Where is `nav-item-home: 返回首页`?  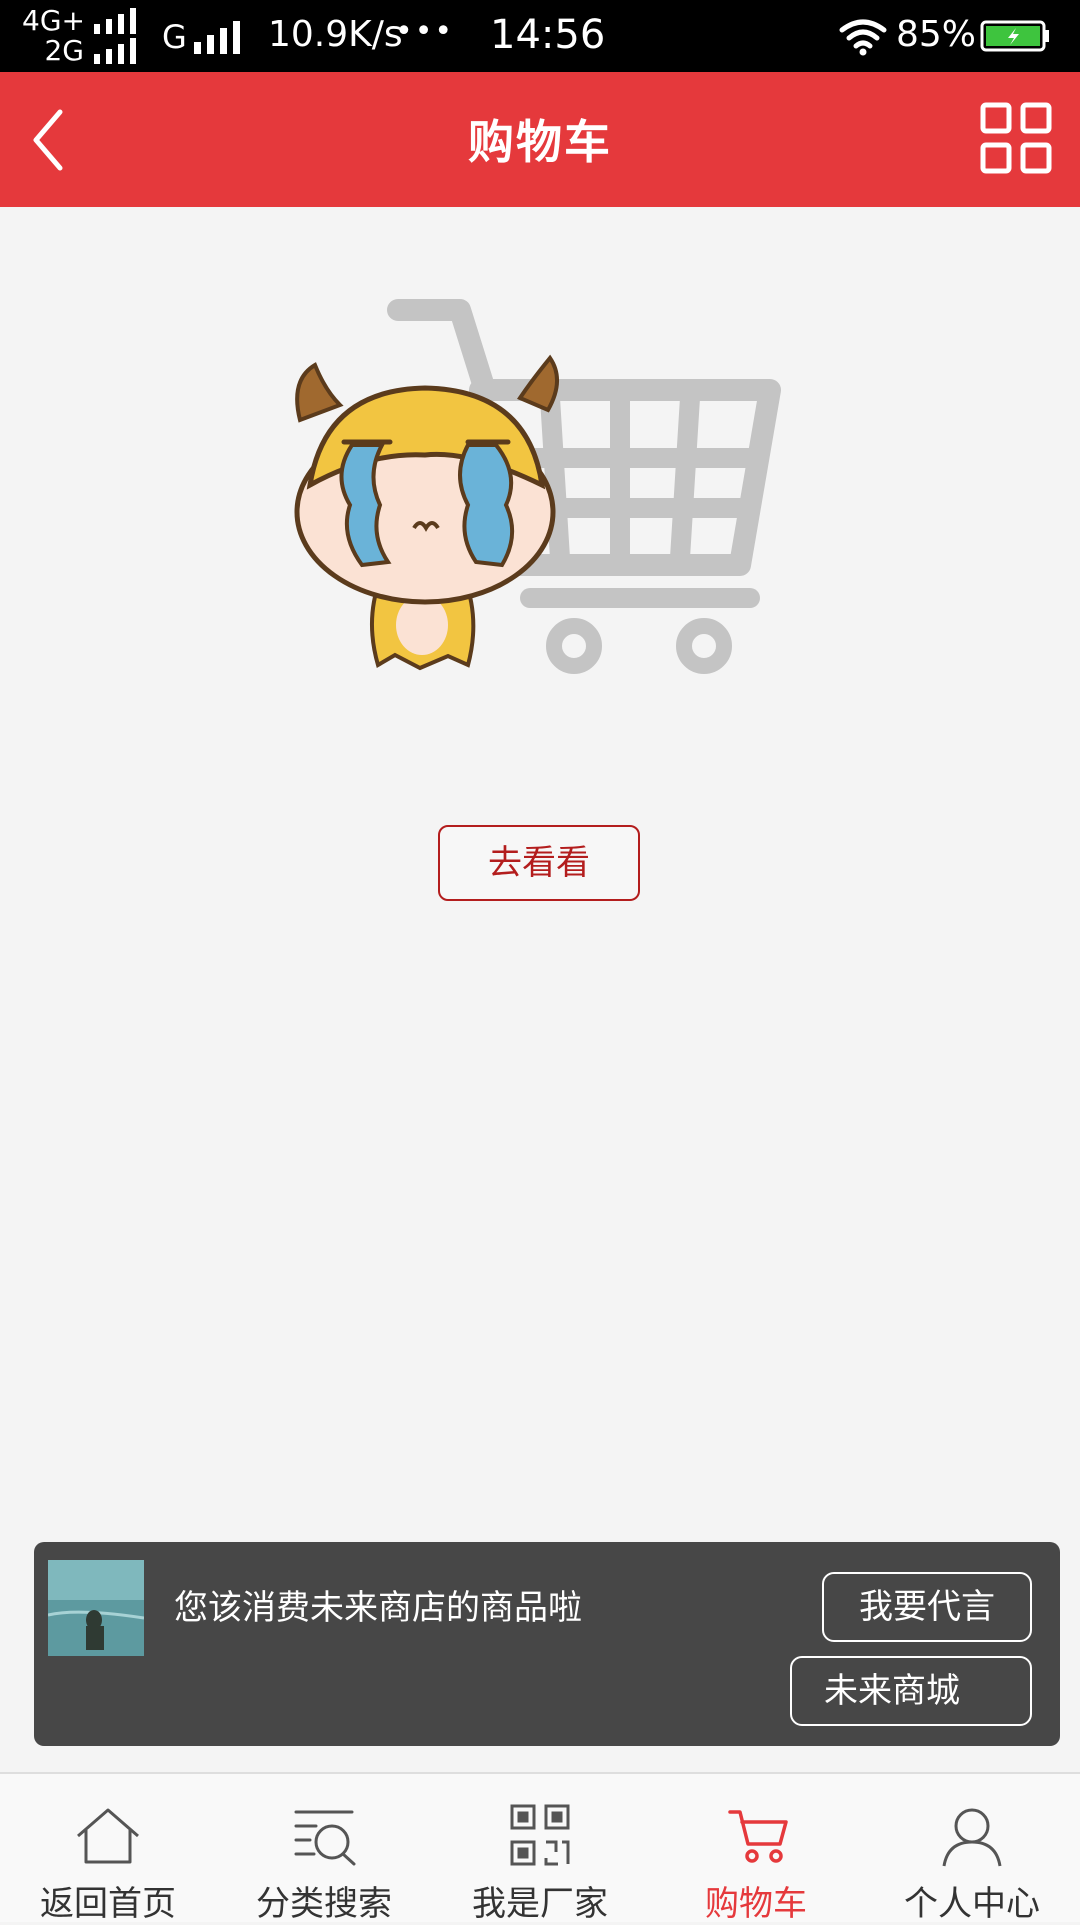 nav-item-home: 返回首页 is located at coordinates (108, 1849).